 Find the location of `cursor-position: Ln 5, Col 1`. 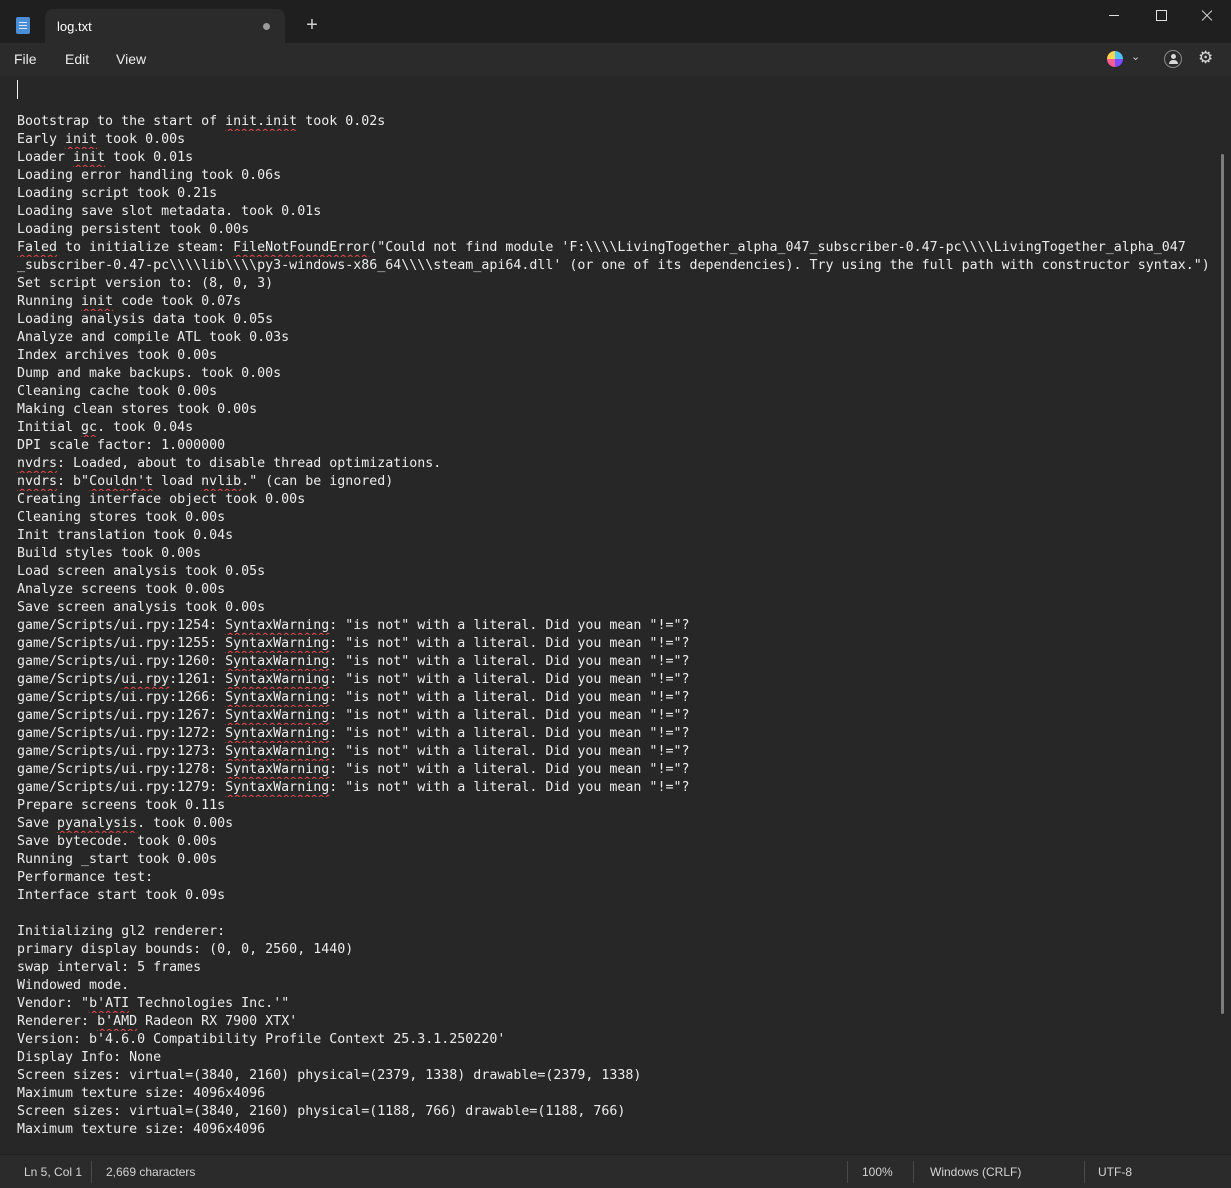

cursor-position: Ln 5, Col 1 is located at coordinates (53, 1172).